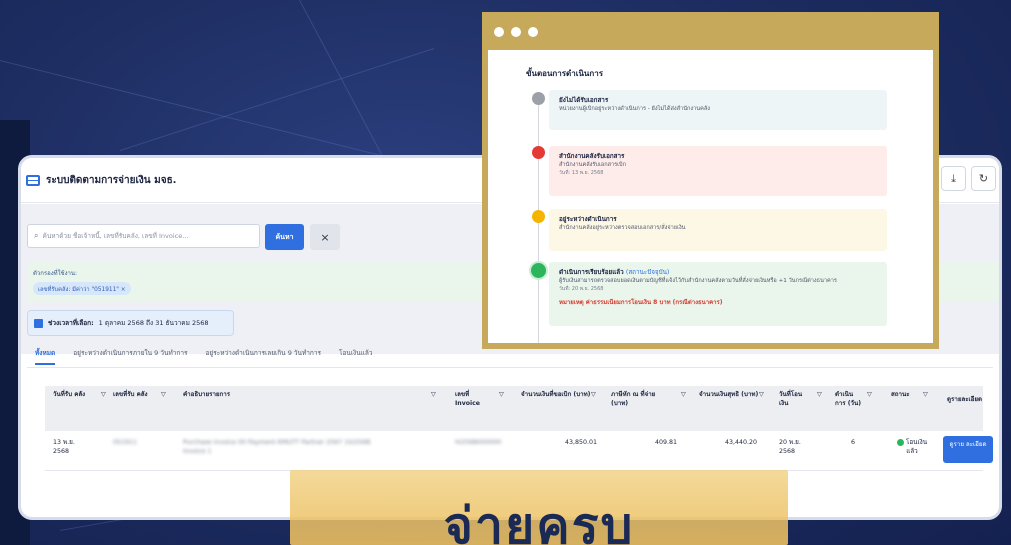 Image resolution: width=1011 pixels, height=545 pixels. I want to click on tab-transferred: โอนเงินแล้ว, so click(356, 355).